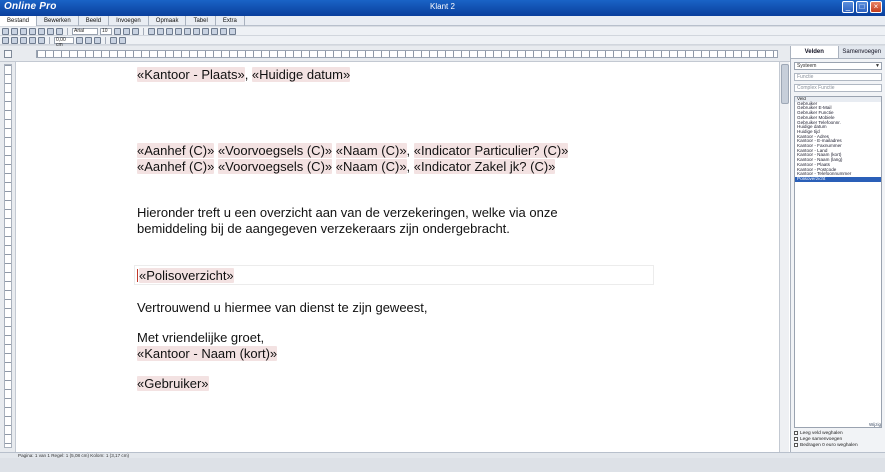  I want to click on tab-samenvoegen: Samenvoegen, so click(861, 52).